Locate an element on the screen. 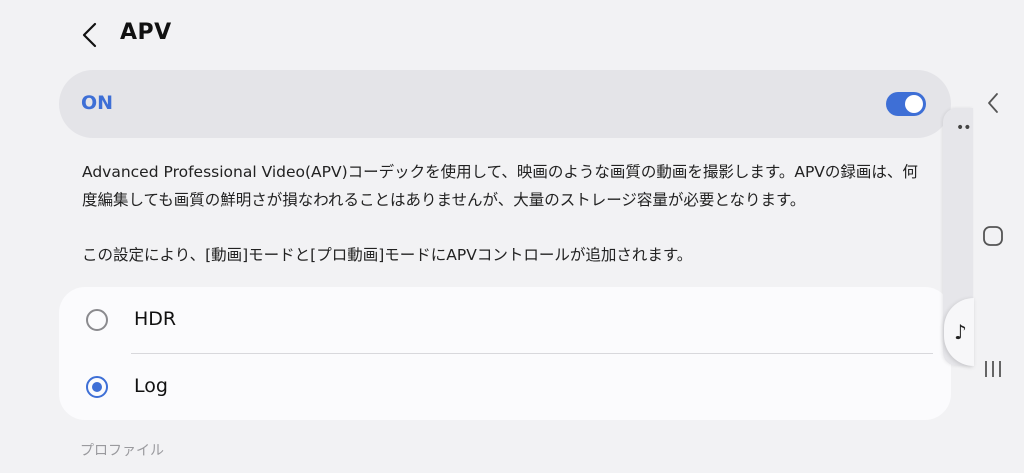 This screenshot has width=1024, height=473. nav-home-button is located at coordinates (993, 236).